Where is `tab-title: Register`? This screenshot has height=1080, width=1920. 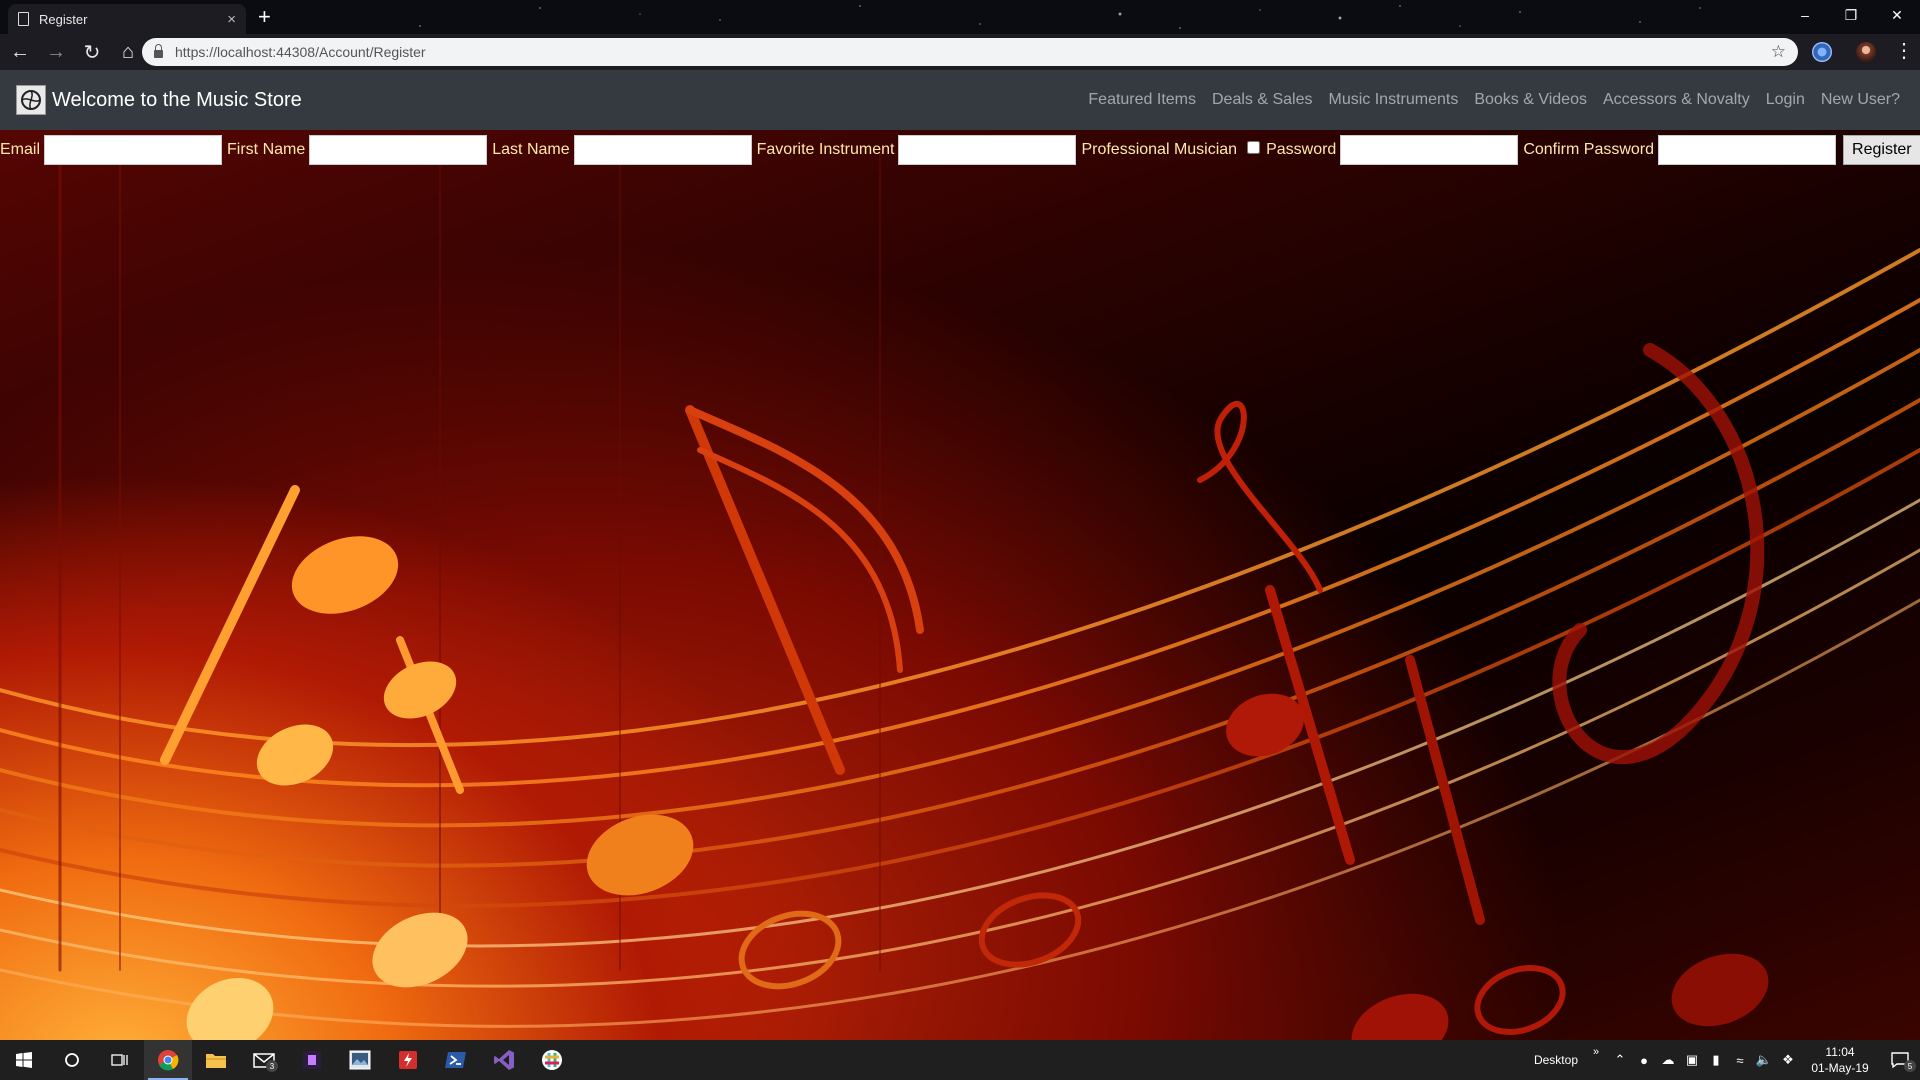
tab-title: Register is located at coordinates (63, 19).